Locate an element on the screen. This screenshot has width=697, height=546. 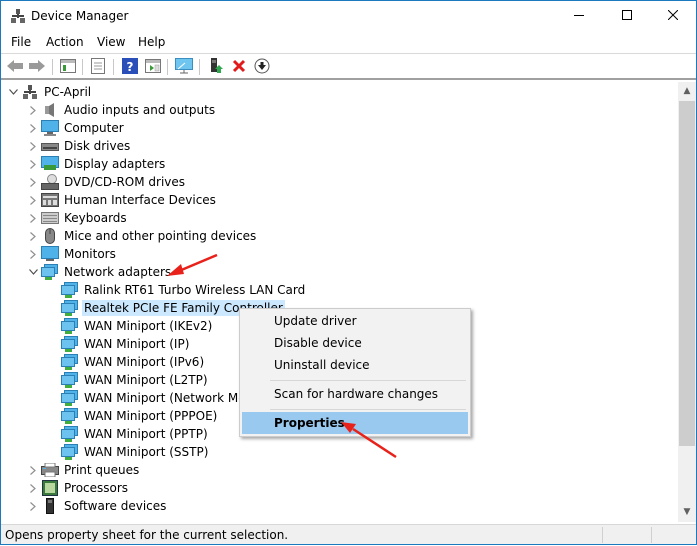
keyboard-icon is located at coordinates (50, 218).